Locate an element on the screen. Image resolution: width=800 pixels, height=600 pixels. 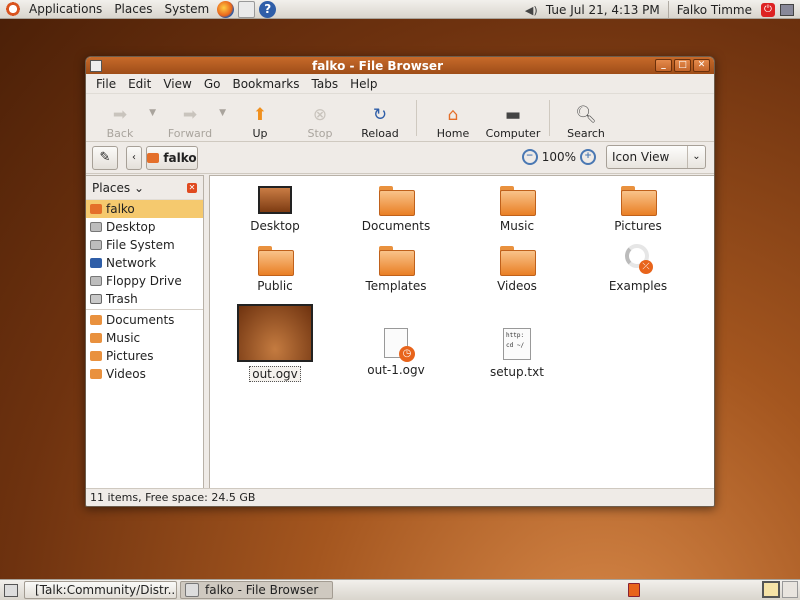
sidebar-item-floppy-drive: Floppy Drive is located at coordinates (144, 281).